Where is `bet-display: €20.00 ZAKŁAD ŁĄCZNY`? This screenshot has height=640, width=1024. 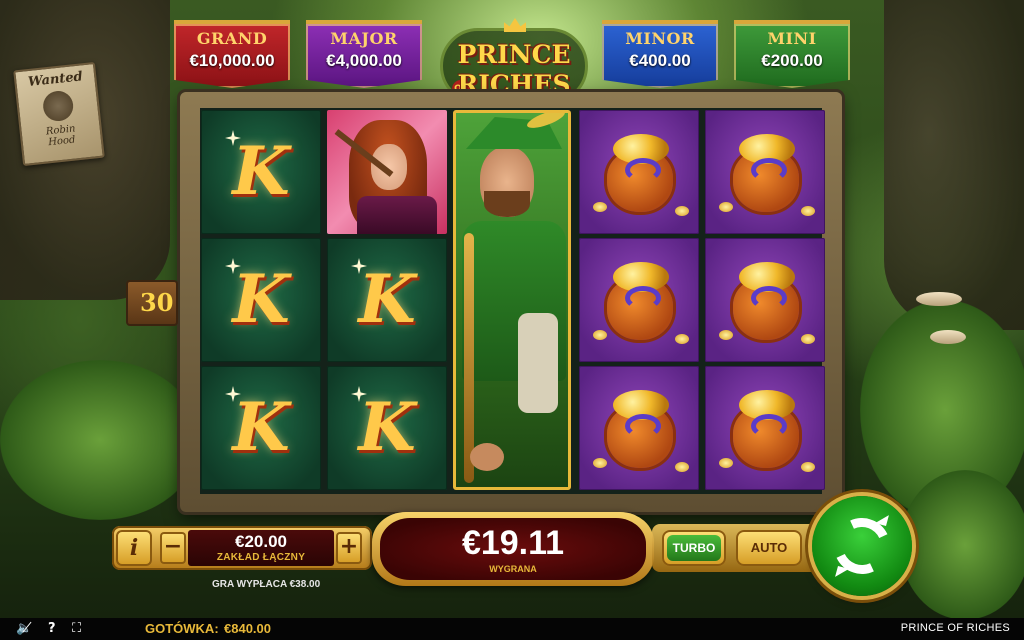
bet-display: €20.00 ZAKŁAD ŁĄCZNY is located at coordinates (261, 548).